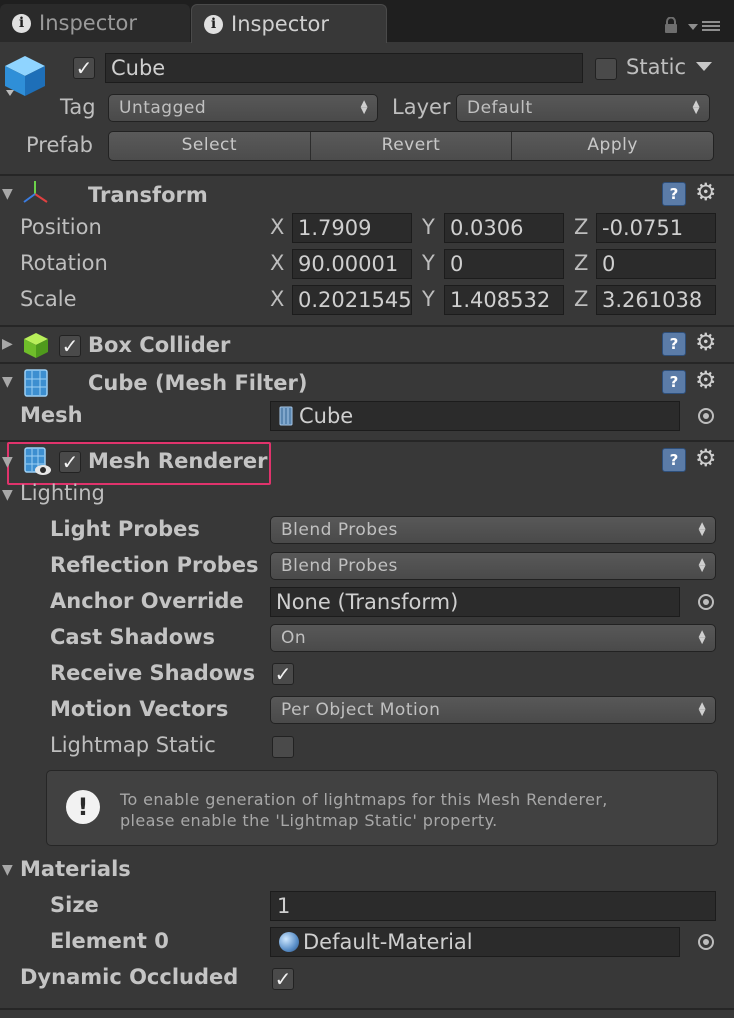 The image size is (734, 1018). I want to click on element0-value: Default-Material, so click(388, 942).